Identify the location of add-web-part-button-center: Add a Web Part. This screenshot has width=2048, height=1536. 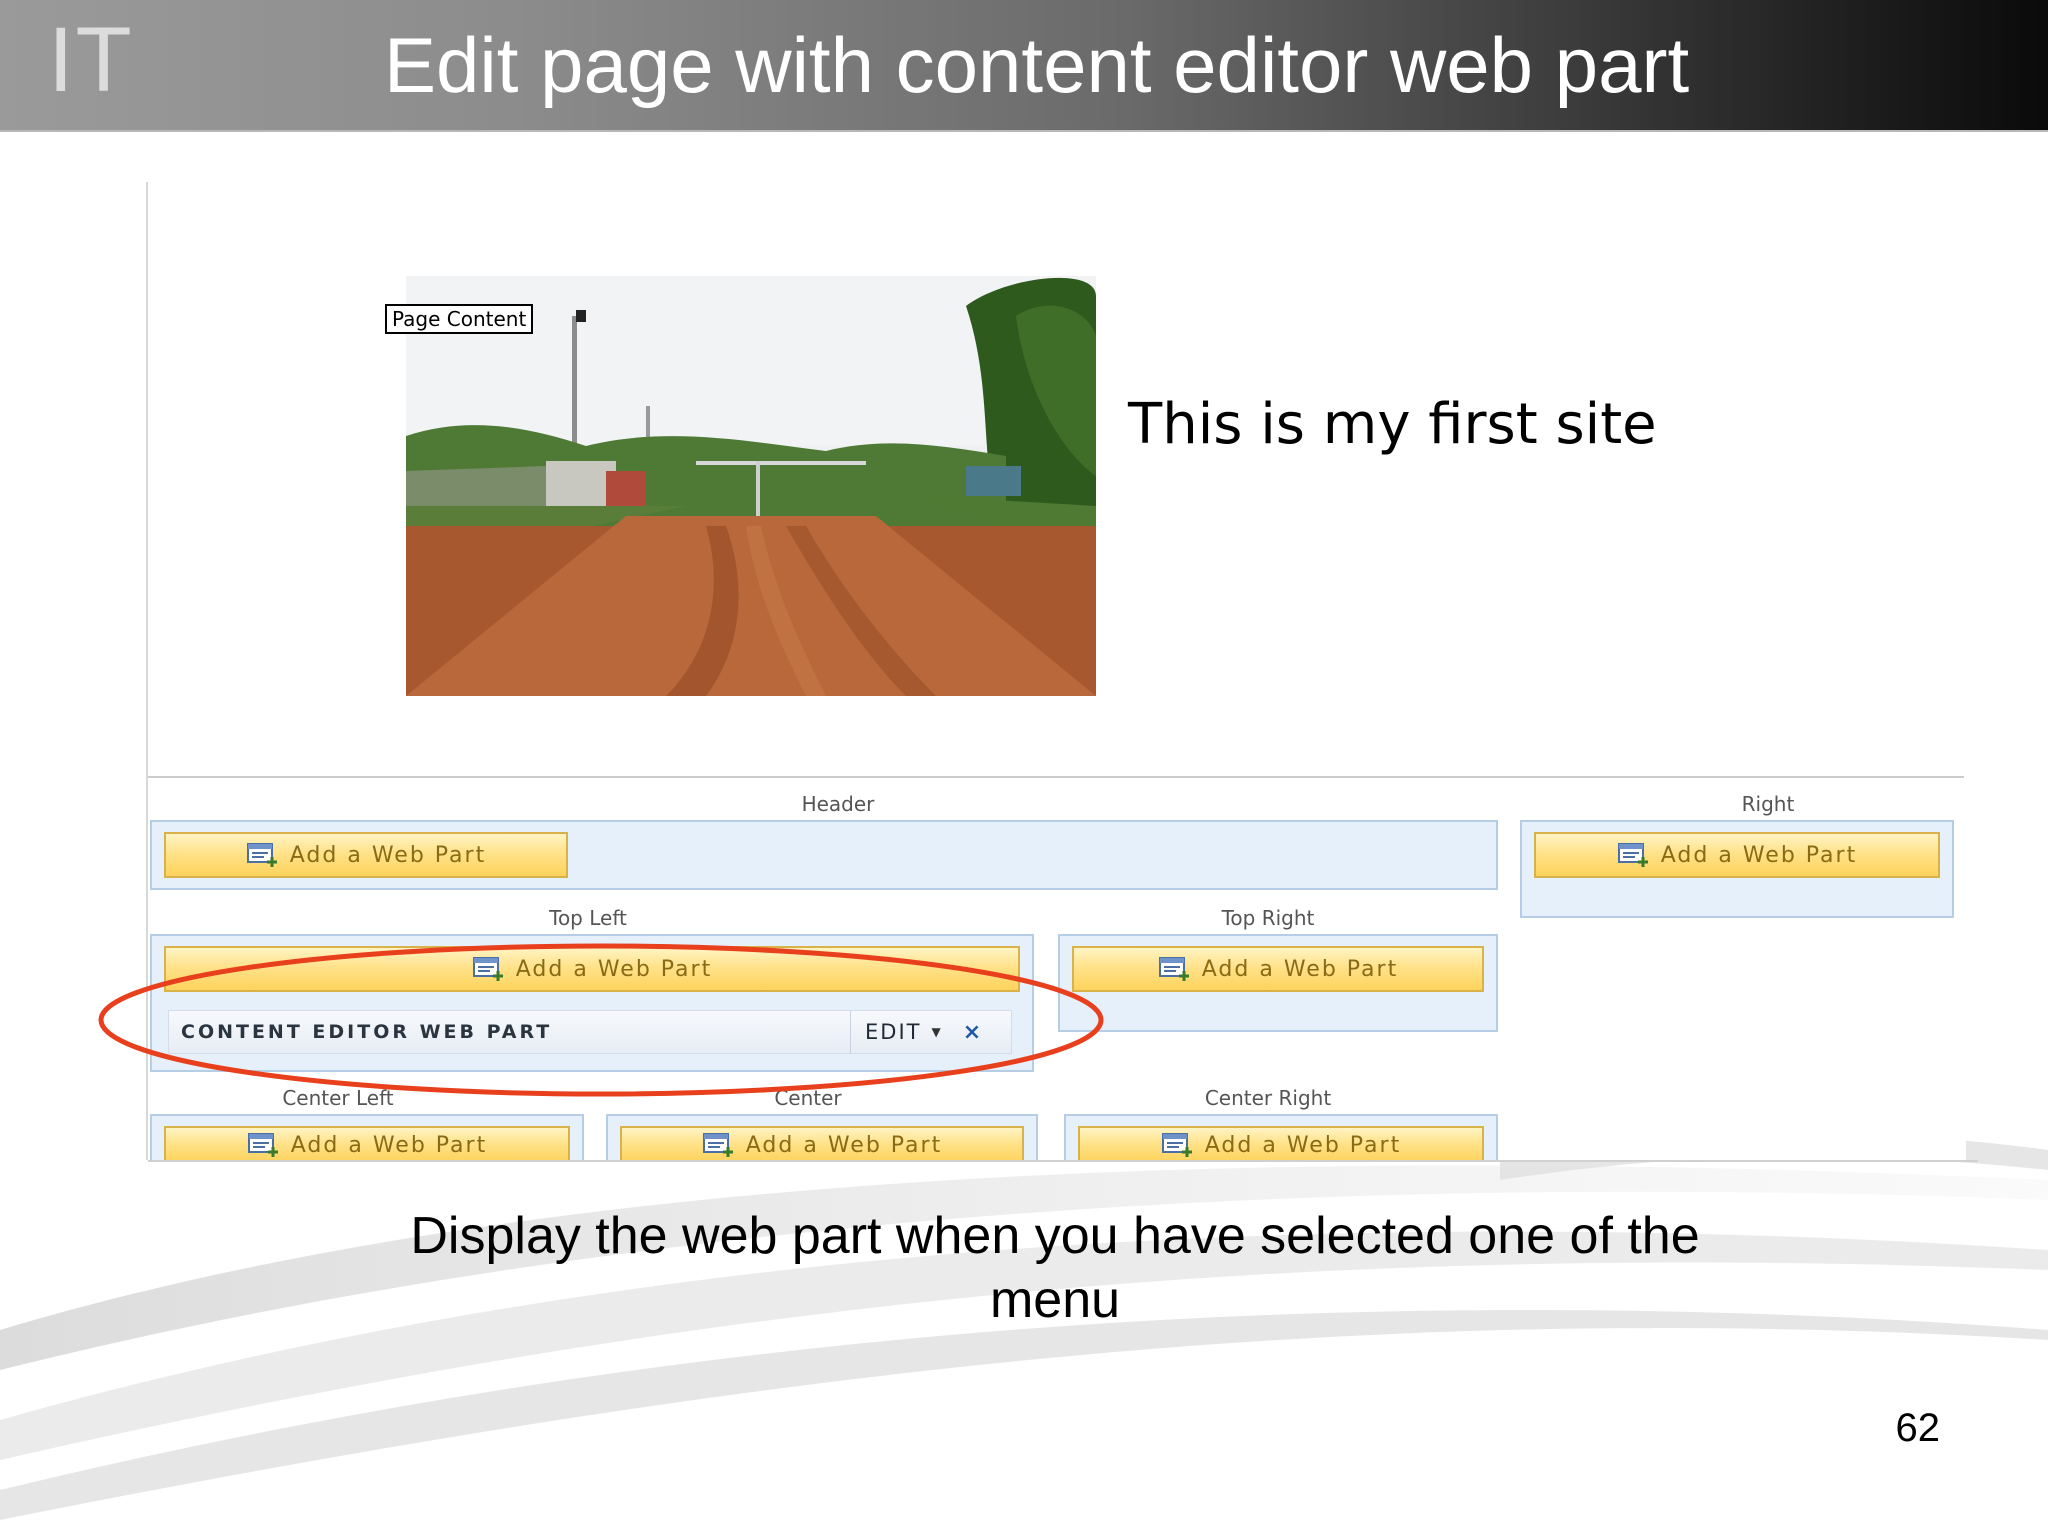
(822, 1144).